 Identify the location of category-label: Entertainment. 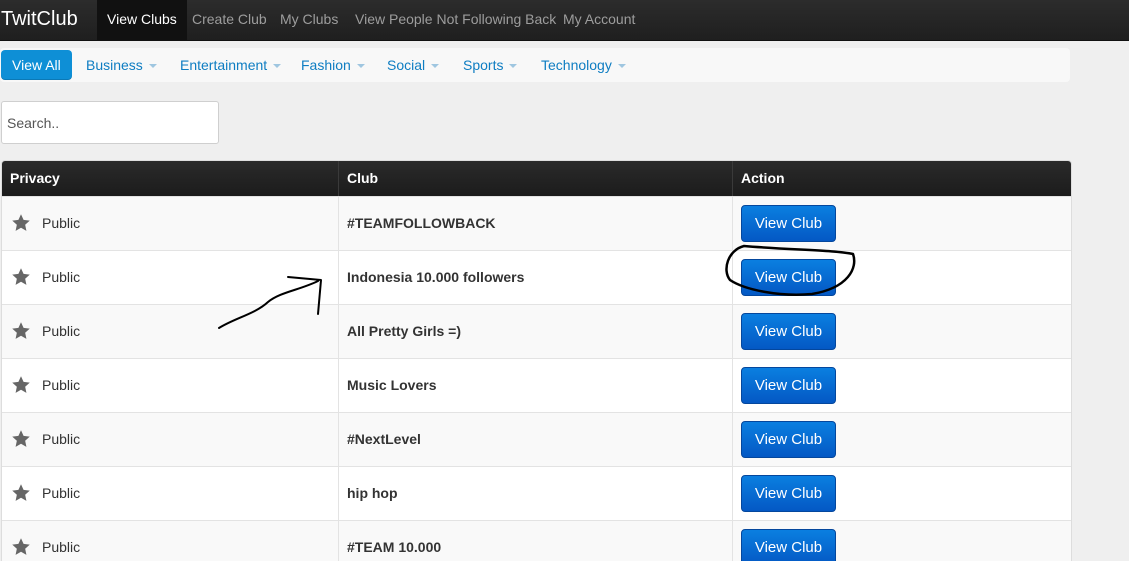
(224, 65).